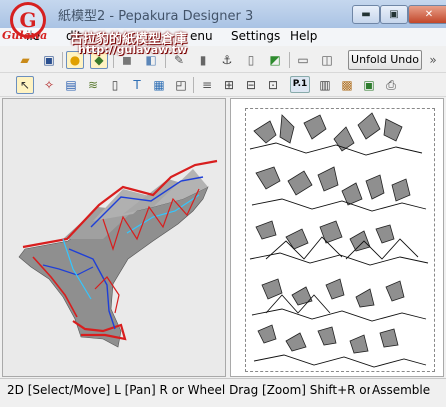  Describe the element at coordinates (391, 85) in the screenshot. I see `print-icon: ⎙` at that location.